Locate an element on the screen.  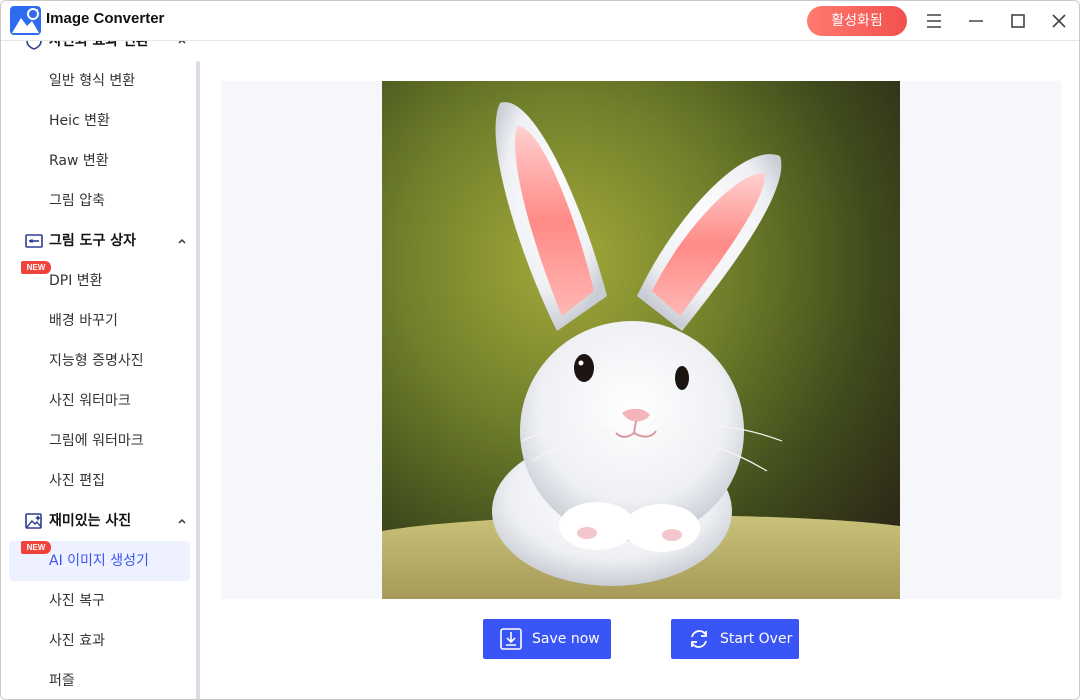
image-sparkle-icon is located at coordinates (33, 521).